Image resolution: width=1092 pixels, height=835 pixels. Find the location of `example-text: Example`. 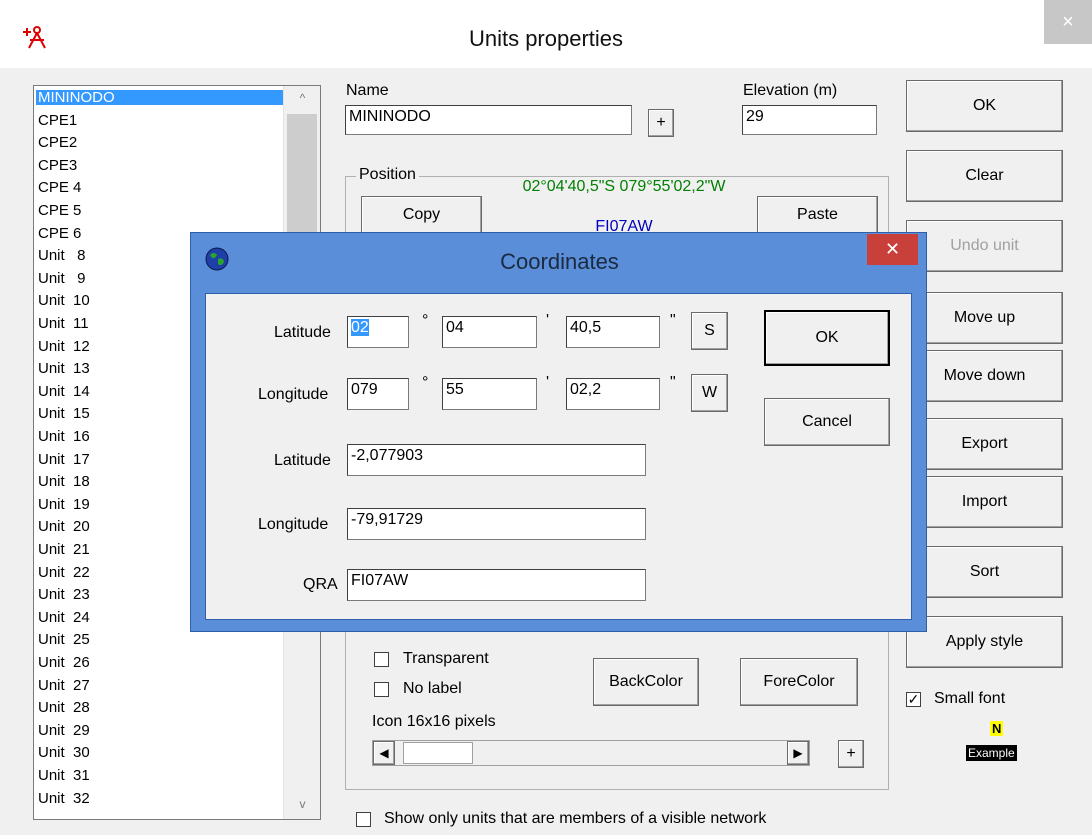

example-text: Example is located at coordinates (991, 753).